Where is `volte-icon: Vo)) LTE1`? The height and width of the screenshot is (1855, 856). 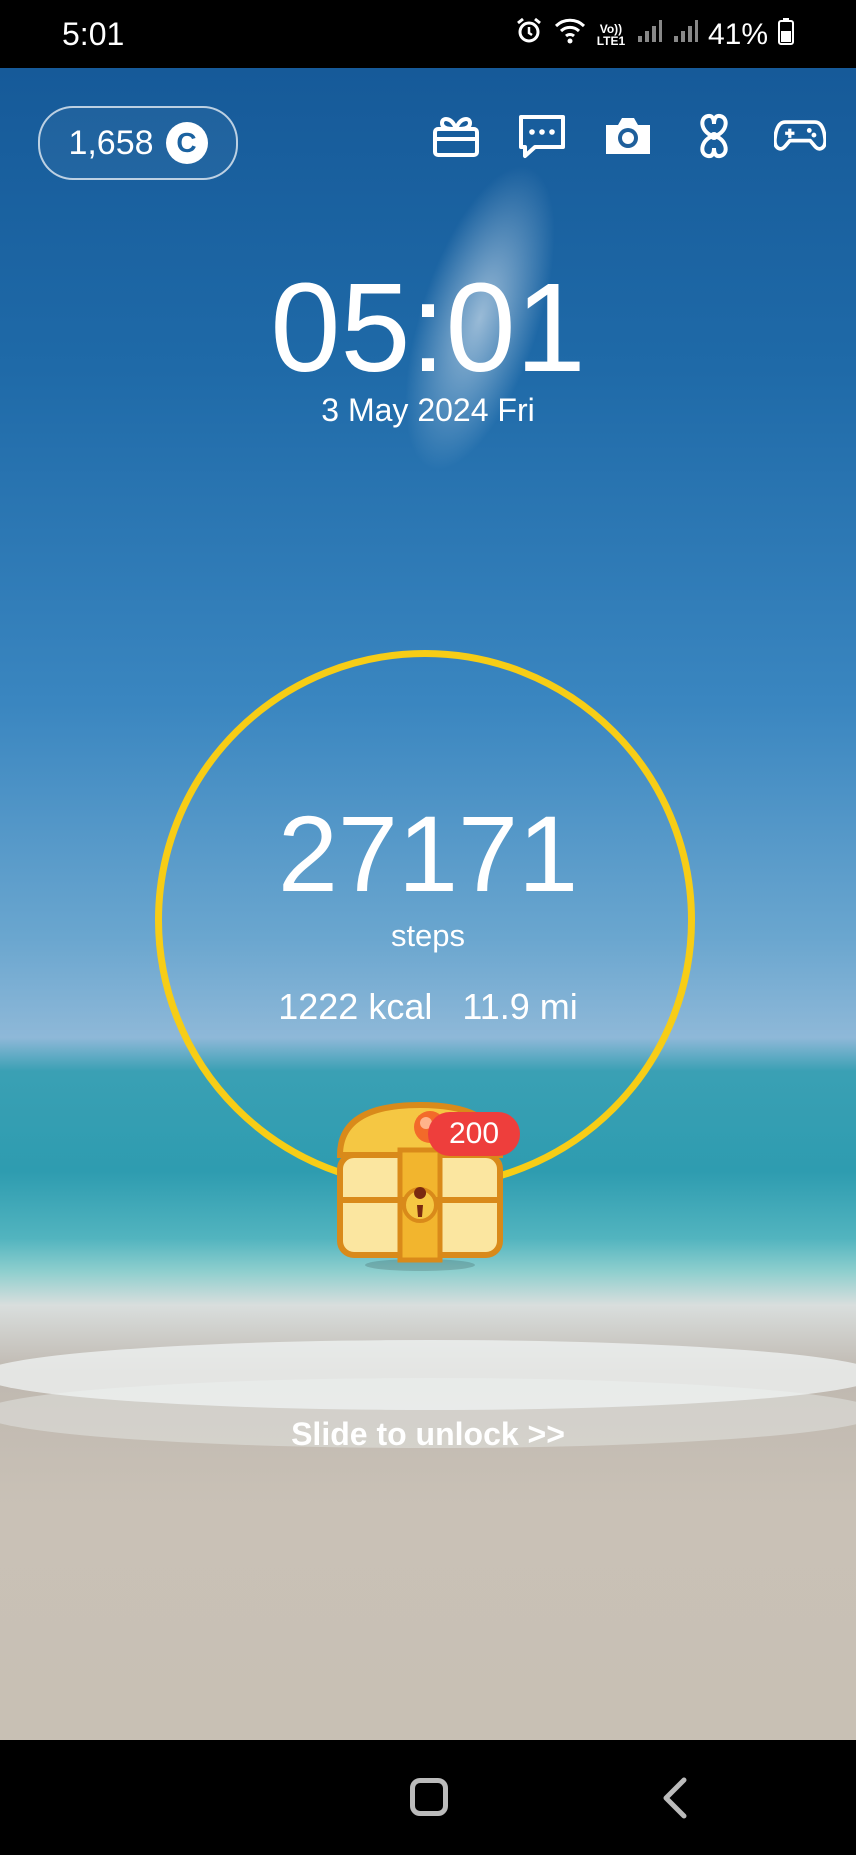 volte-icon: Vo)) LTE1 is located at coordinates (611, 35).